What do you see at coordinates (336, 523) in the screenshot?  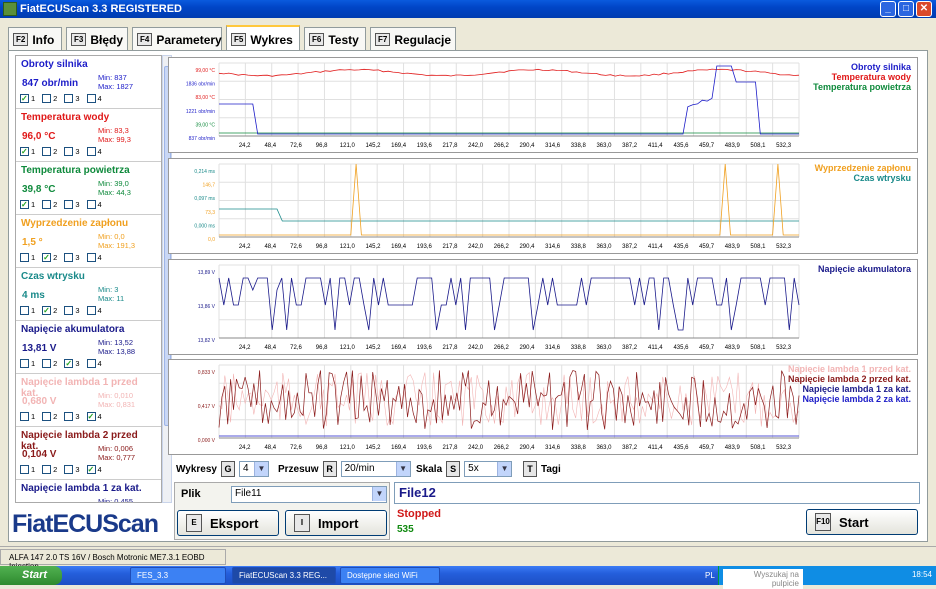 I see `import-button: I Import` at bounding box center [336, 523].